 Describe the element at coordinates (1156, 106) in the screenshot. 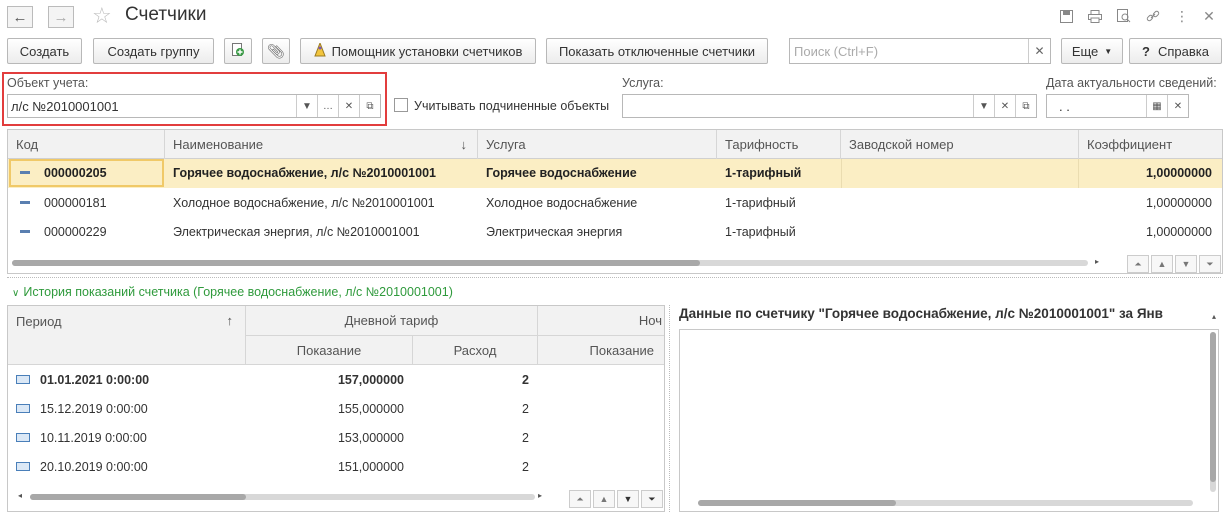

I see `calendar-icon: ▦` at that location.